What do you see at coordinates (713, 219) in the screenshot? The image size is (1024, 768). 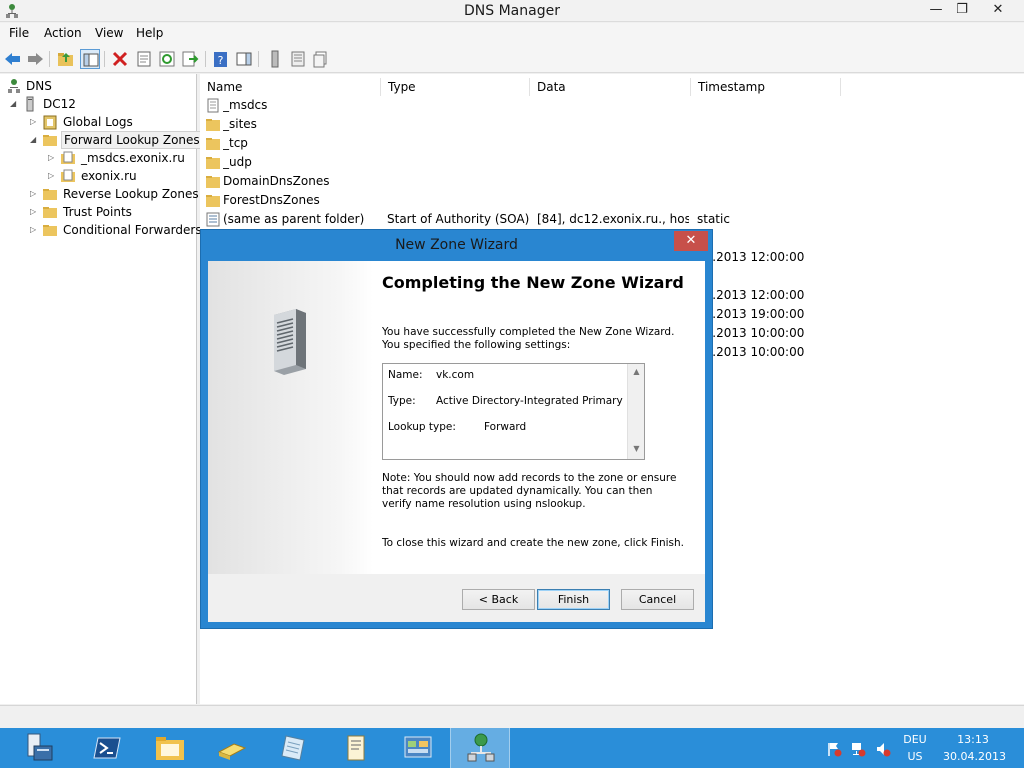 I see `cell-timestamp: static` at bounding box center [713, 219].